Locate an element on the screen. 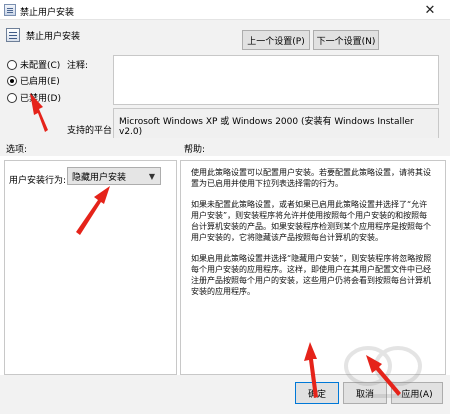 The height and width of the screenshot is (414, 450). next-setting-button: 下一个设置(N) is located at coordinates (346, 40).